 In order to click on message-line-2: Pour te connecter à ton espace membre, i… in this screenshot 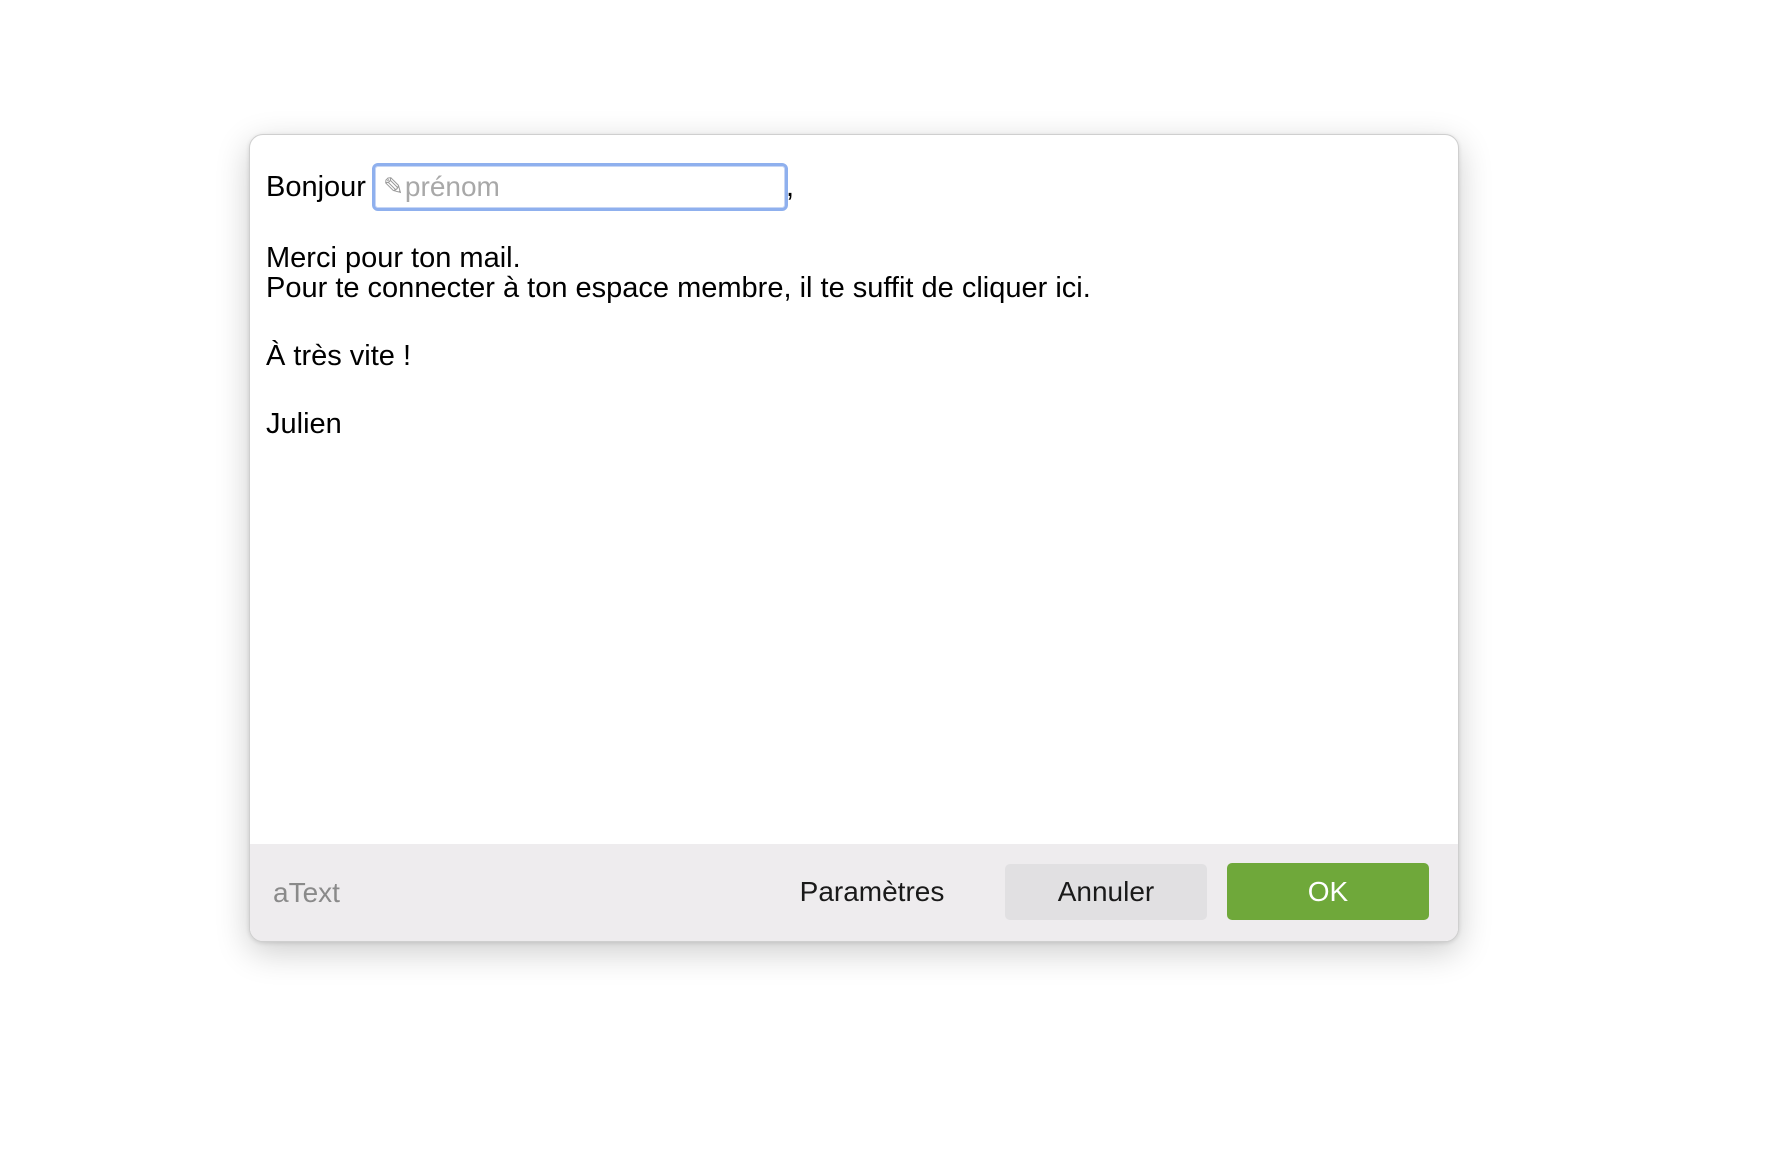, I will do `click(678, 288)`.